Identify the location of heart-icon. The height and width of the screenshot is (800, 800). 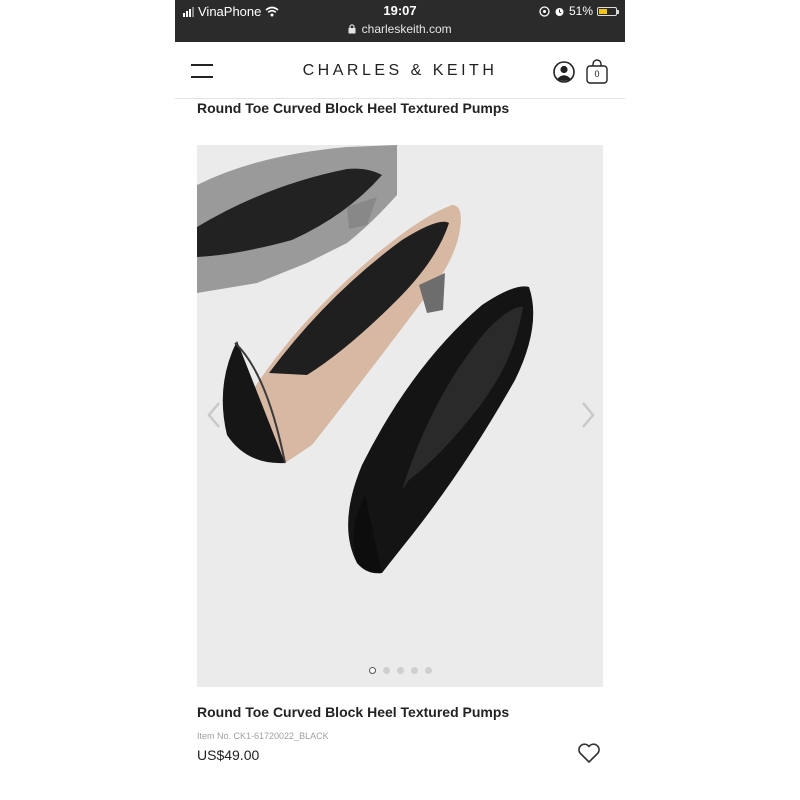
(589, 753).